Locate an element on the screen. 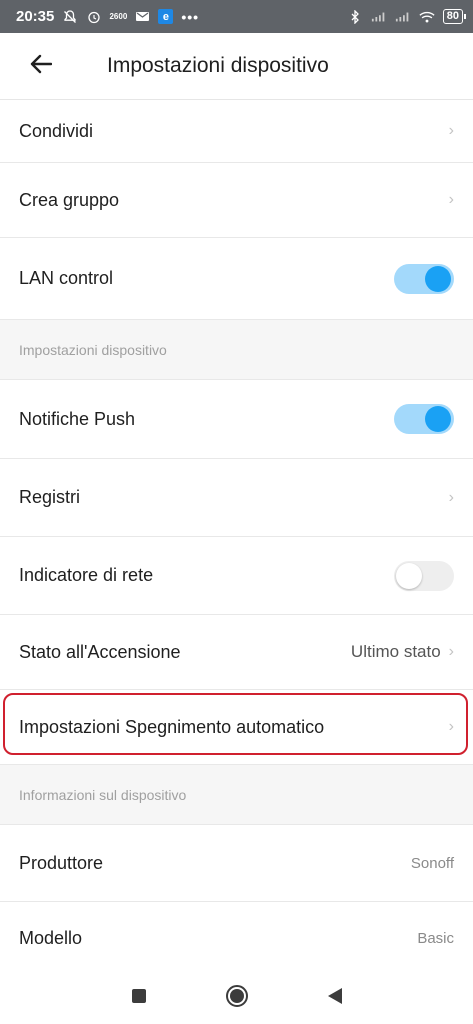 This screenshot has height=1024, width=473. network-indicator-toggle is located at coordinates (424, 575).